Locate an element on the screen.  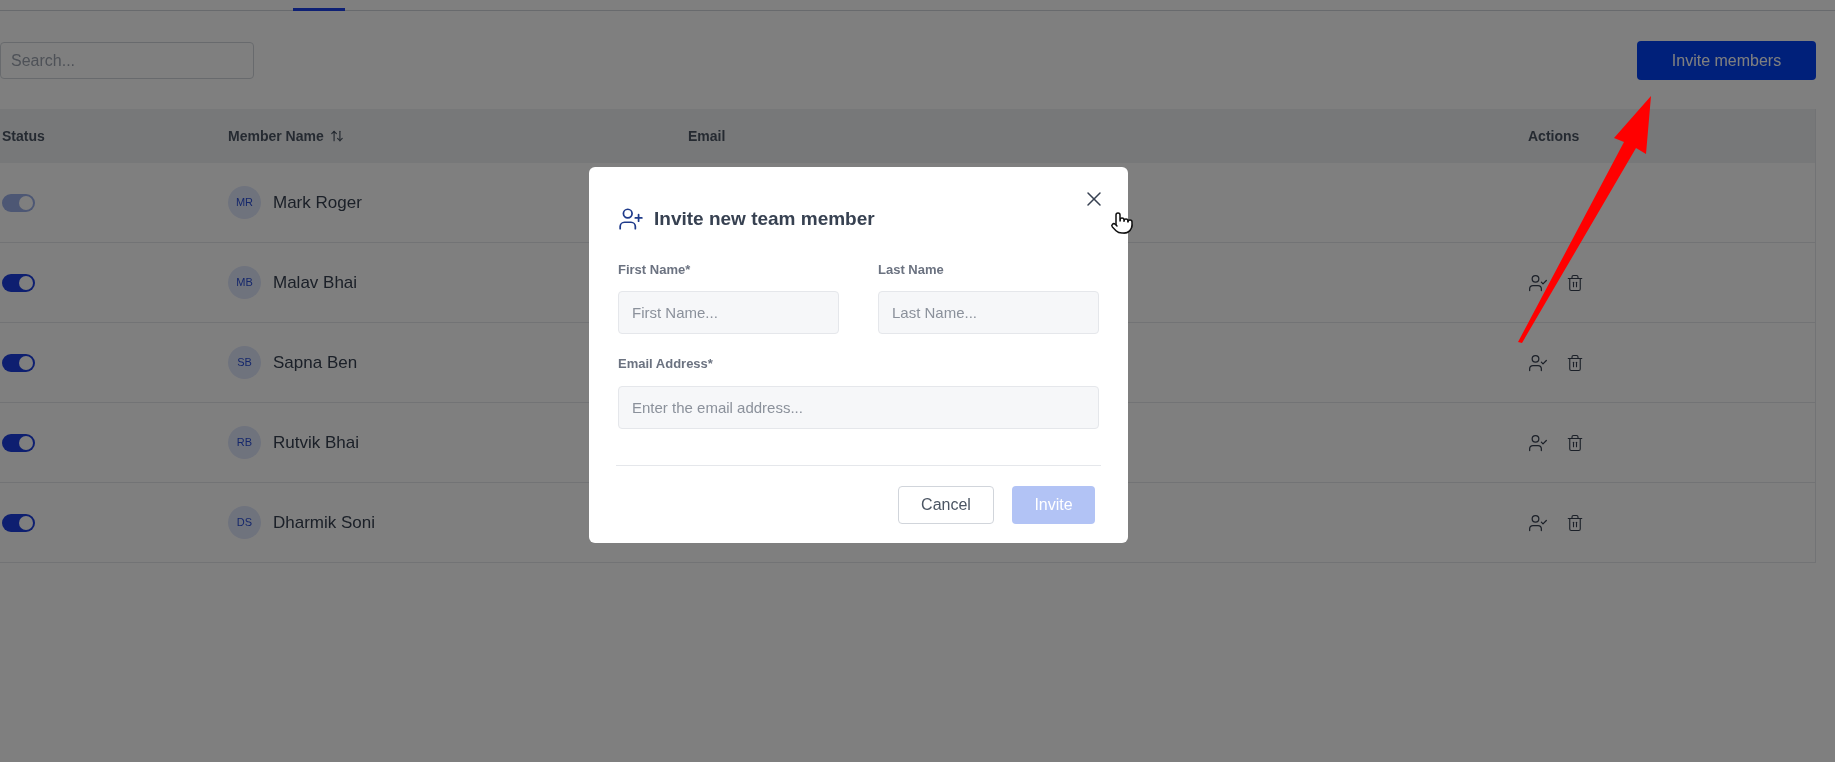
avatar: SB is located at coordinates (244, 362).